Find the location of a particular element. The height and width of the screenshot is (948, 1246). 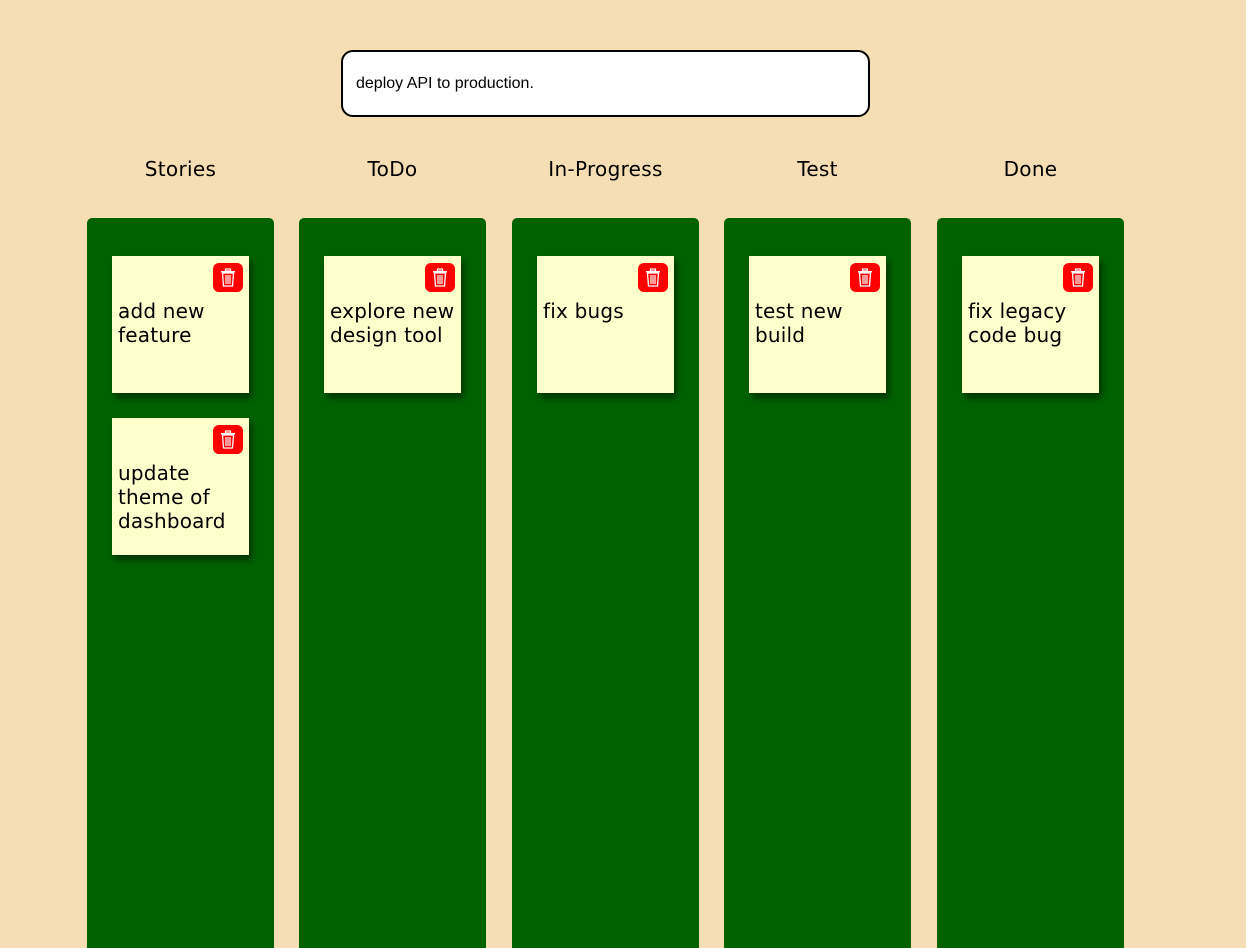

task-card: add new feature is located at coordinates (180, 324).